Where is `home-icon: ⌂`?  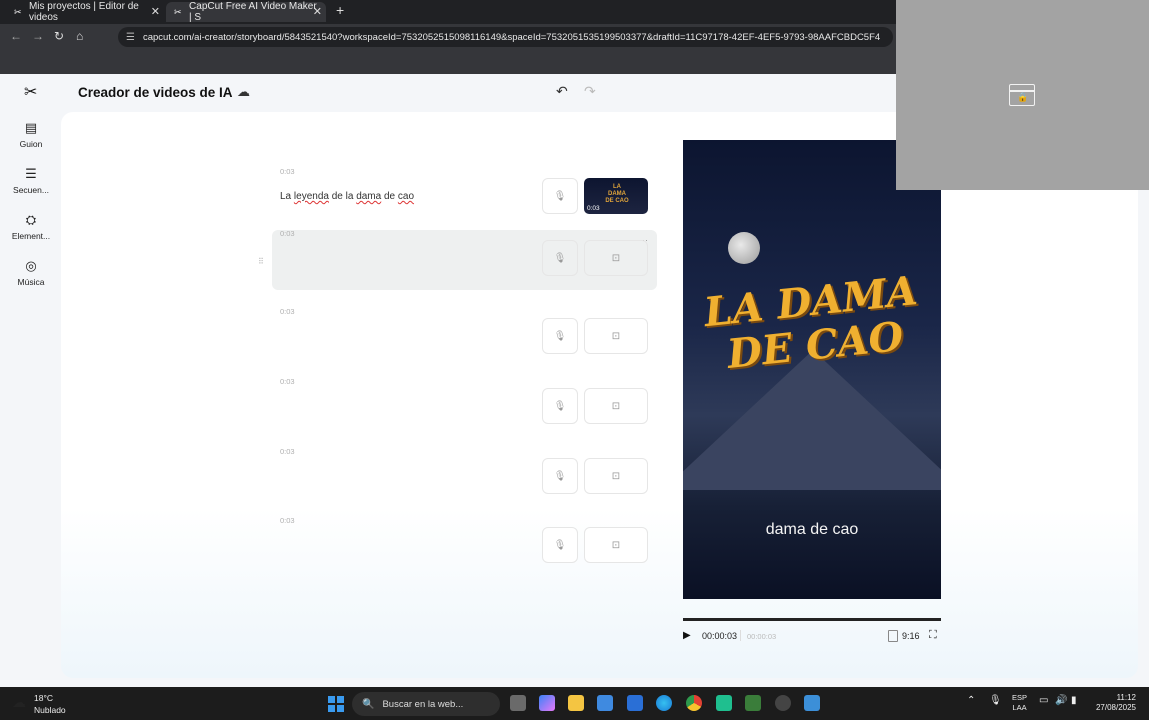 home-icon: ⌂ is located at coordinates (79, 36).